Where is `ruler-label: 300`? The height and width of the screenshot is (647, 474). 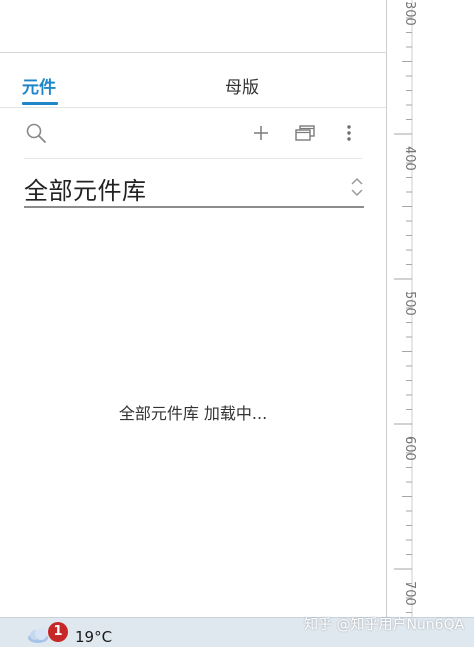
ruler-label: 300 is located at coordinates (409, 13).